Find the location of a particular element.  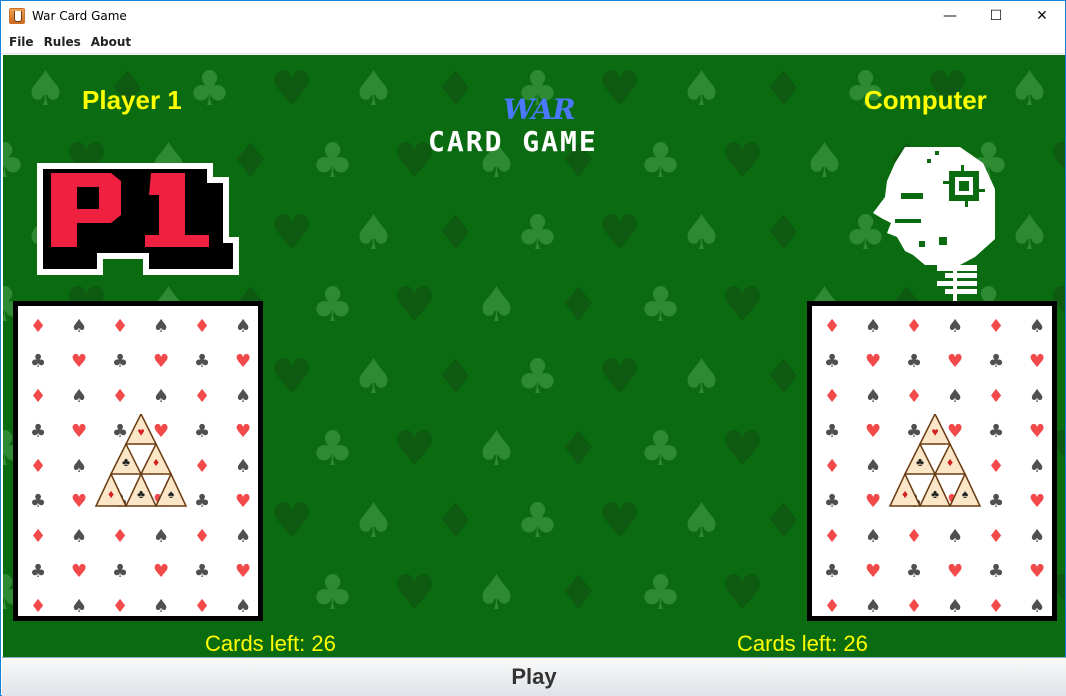

house-of-cards-icon: ♥ ♣ ♦ ♦ ♣ ♠ is located at coordinates (935, 460).